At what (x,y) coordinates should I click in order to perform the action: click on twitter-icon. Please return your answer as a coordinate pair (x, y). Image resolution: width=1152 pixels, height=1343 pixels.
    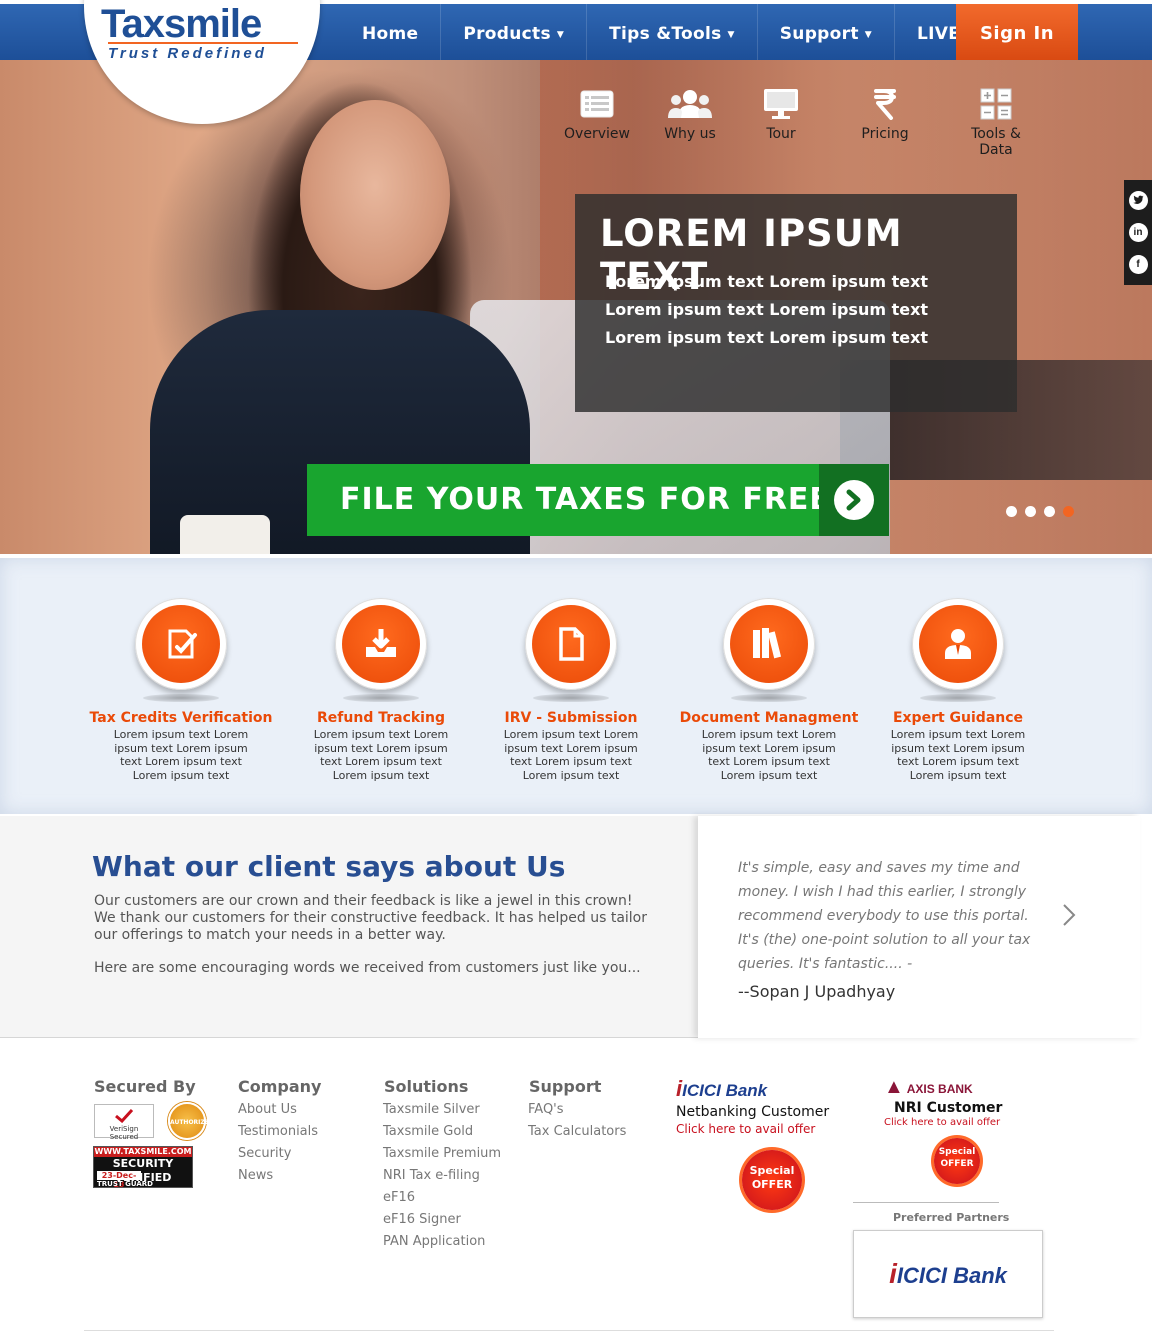
    Looking at the image, I should click on (1138, 200).